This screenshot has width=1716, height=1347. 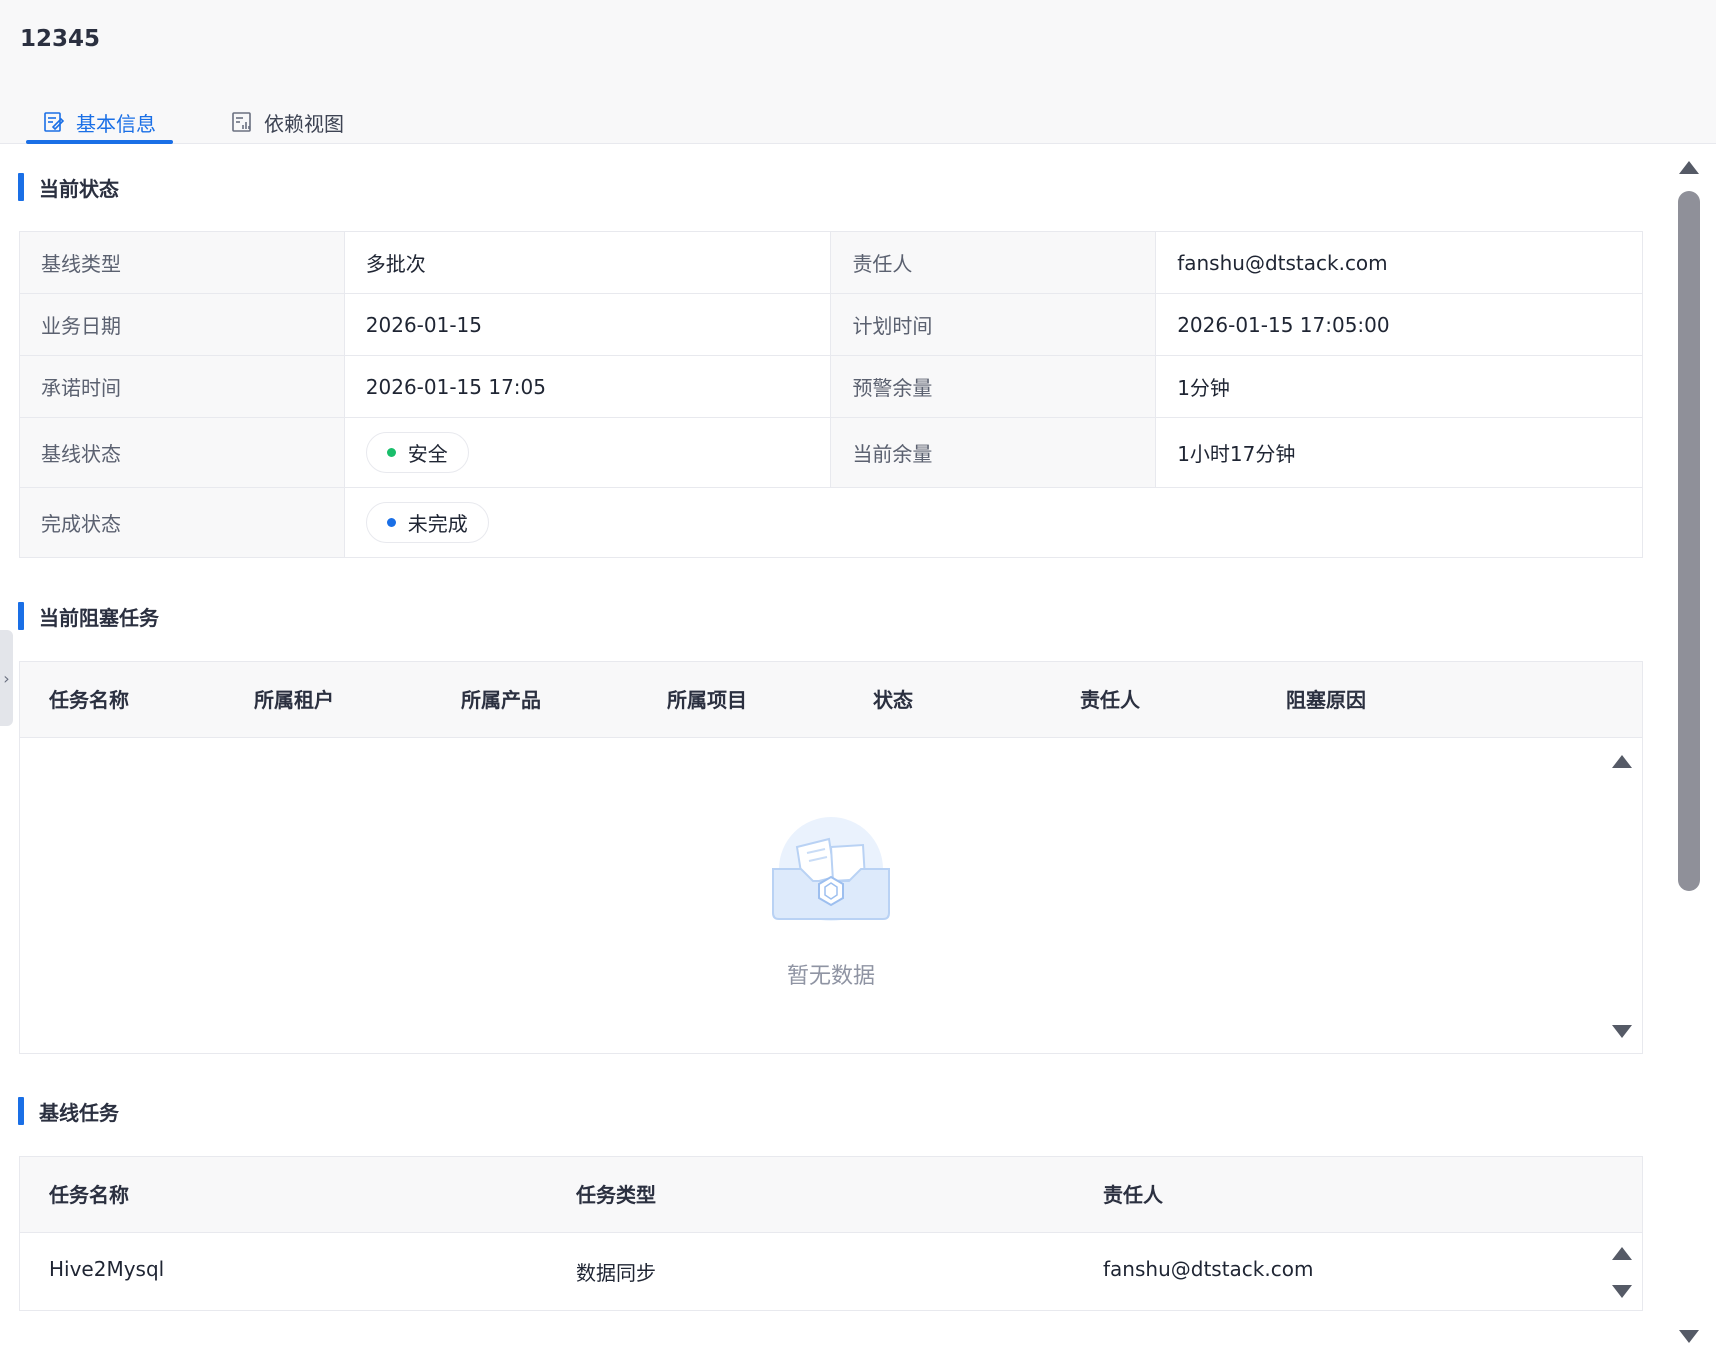 I want to click on info-row: 完成状态 未完成, so click(x=831, y=522).